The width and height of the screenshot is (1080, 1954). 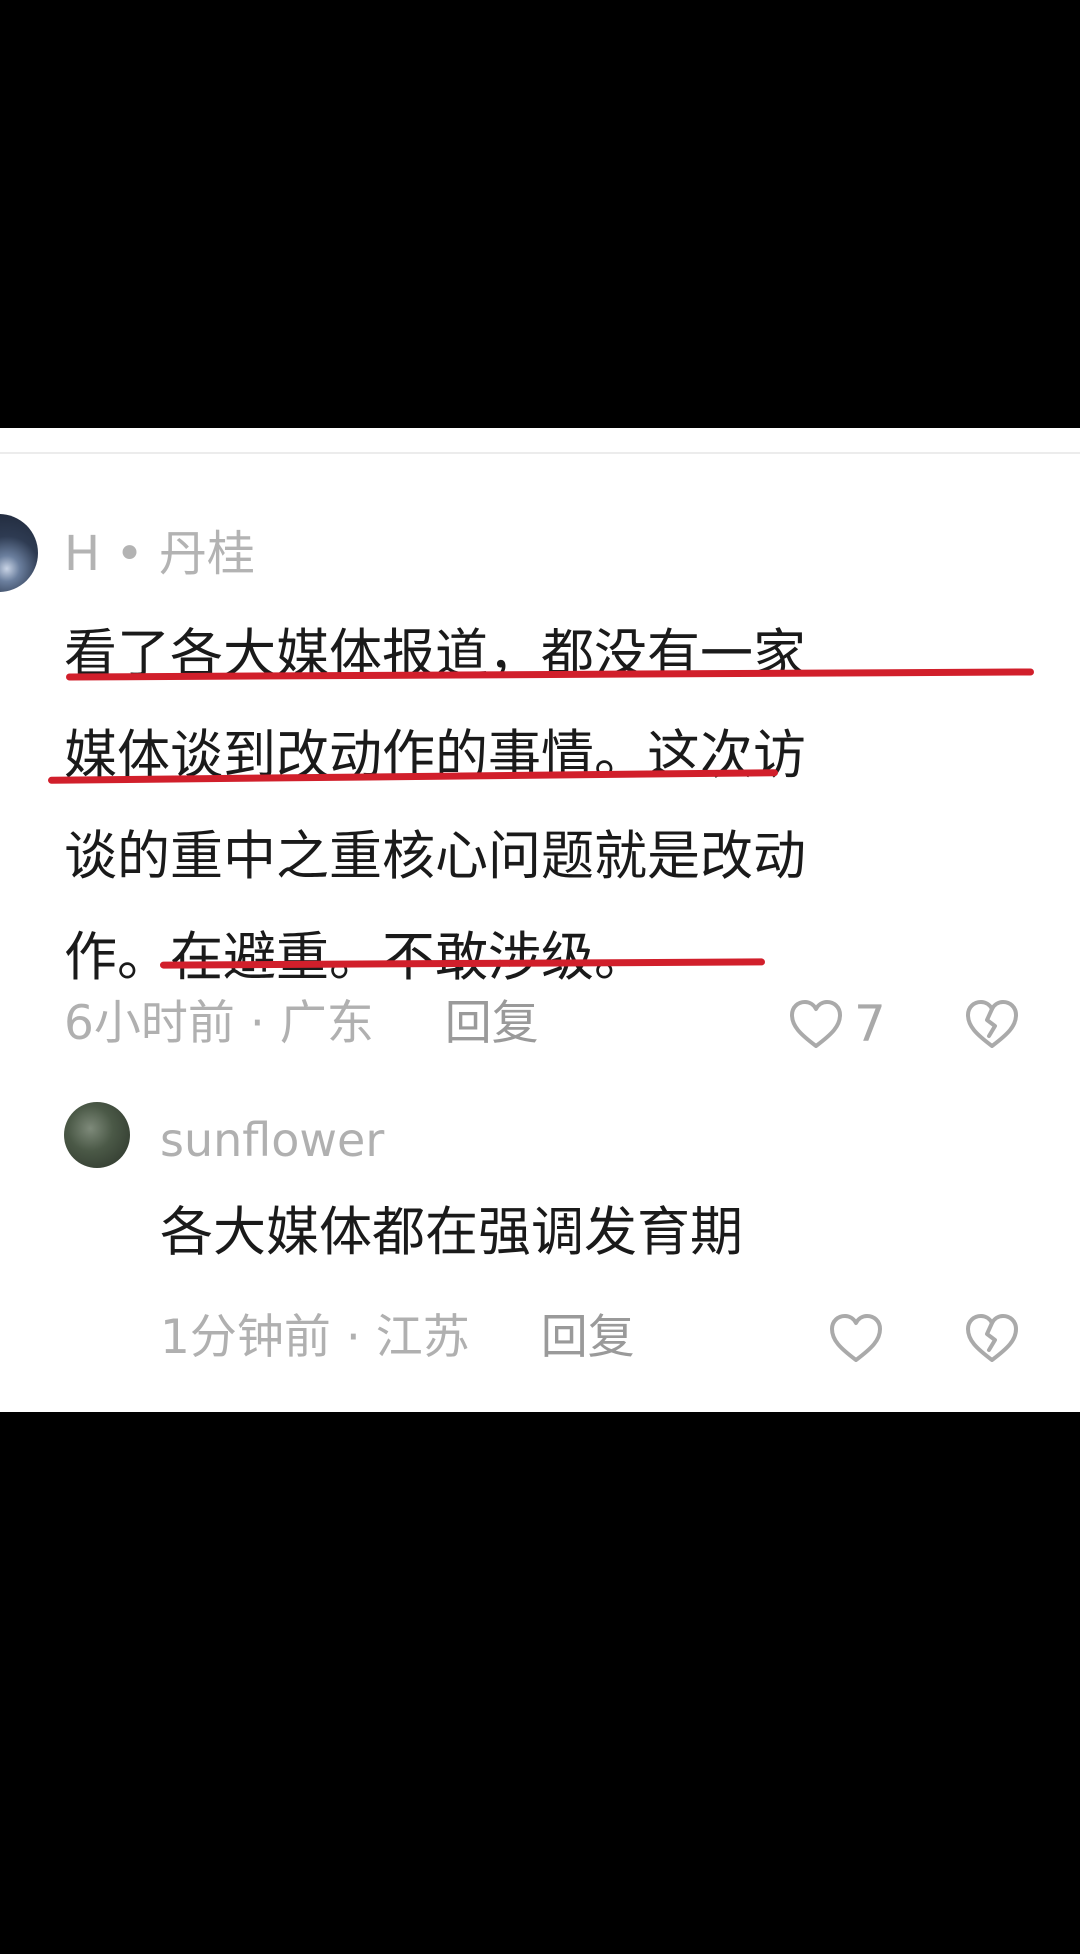 I want to click on comment-time-location: 6小时前 · 广东, so click(x=219, y=1023).